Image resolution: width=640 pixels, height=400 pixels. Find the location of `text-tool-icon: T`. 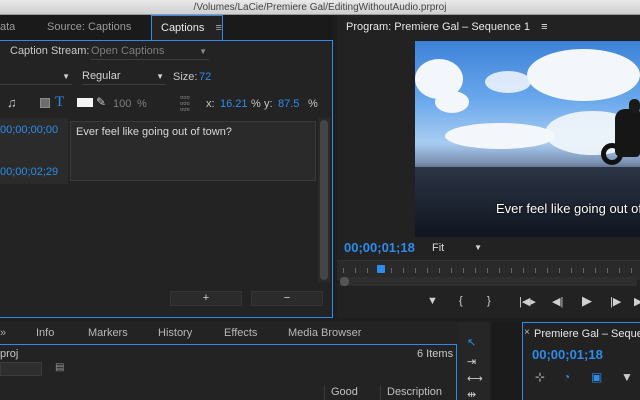

text-tool-icon: T is located at coordinates (59, 102).